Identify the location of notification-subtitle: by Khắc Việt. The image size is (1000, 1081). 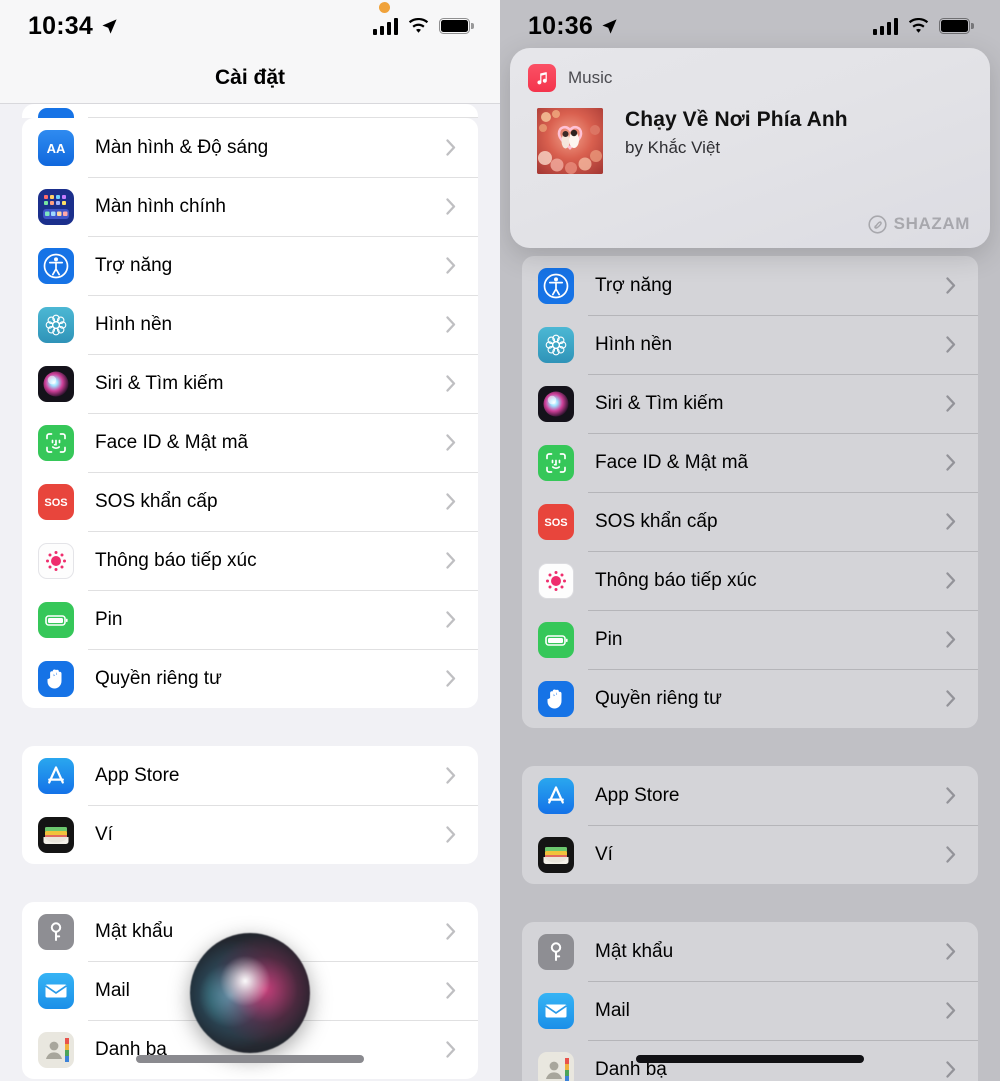
(673, 147).